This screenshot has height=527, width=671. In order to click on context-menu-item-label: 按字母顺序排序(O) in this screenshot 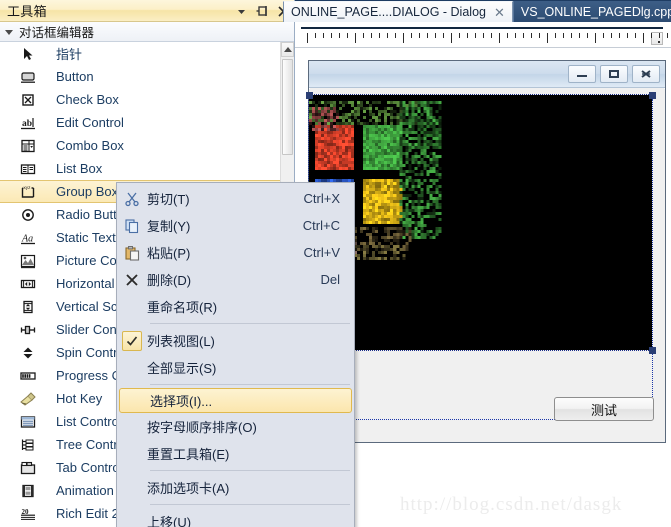, I will do `click(202, 427)`.